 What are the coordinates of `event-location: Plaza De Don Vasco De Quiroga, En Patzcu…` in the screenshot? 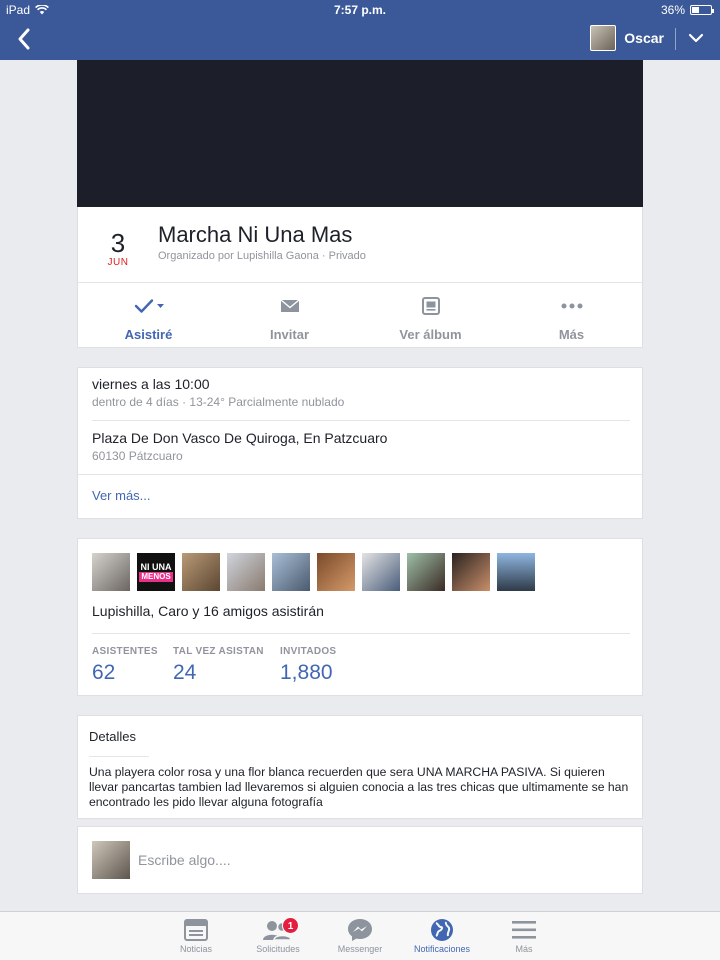 It's located at (240, 438).